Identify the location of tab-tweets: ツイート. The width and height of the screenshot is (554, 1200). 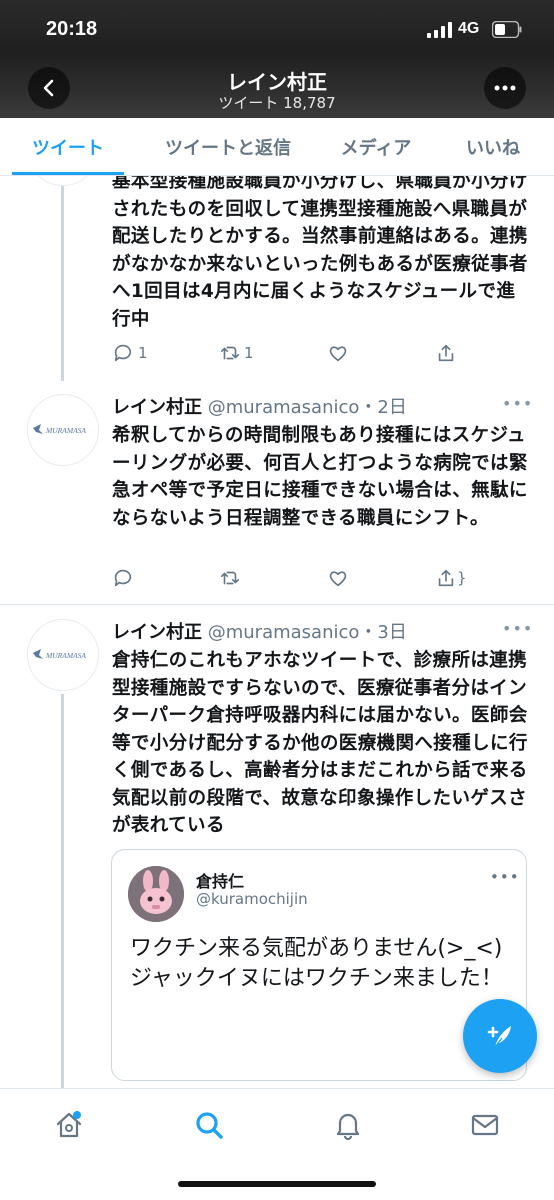
(68, 147).